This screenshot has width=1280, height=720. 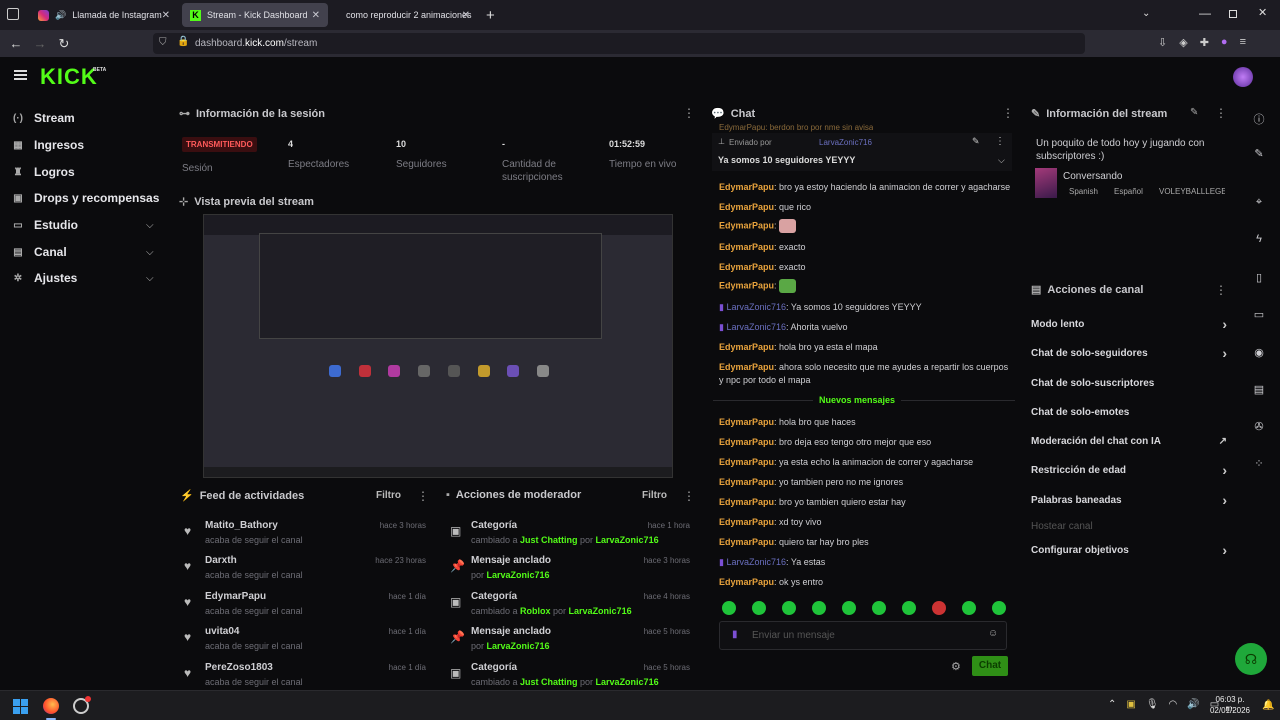 I want to click on chat-send-button: Chat, so click(x=990, y=666).